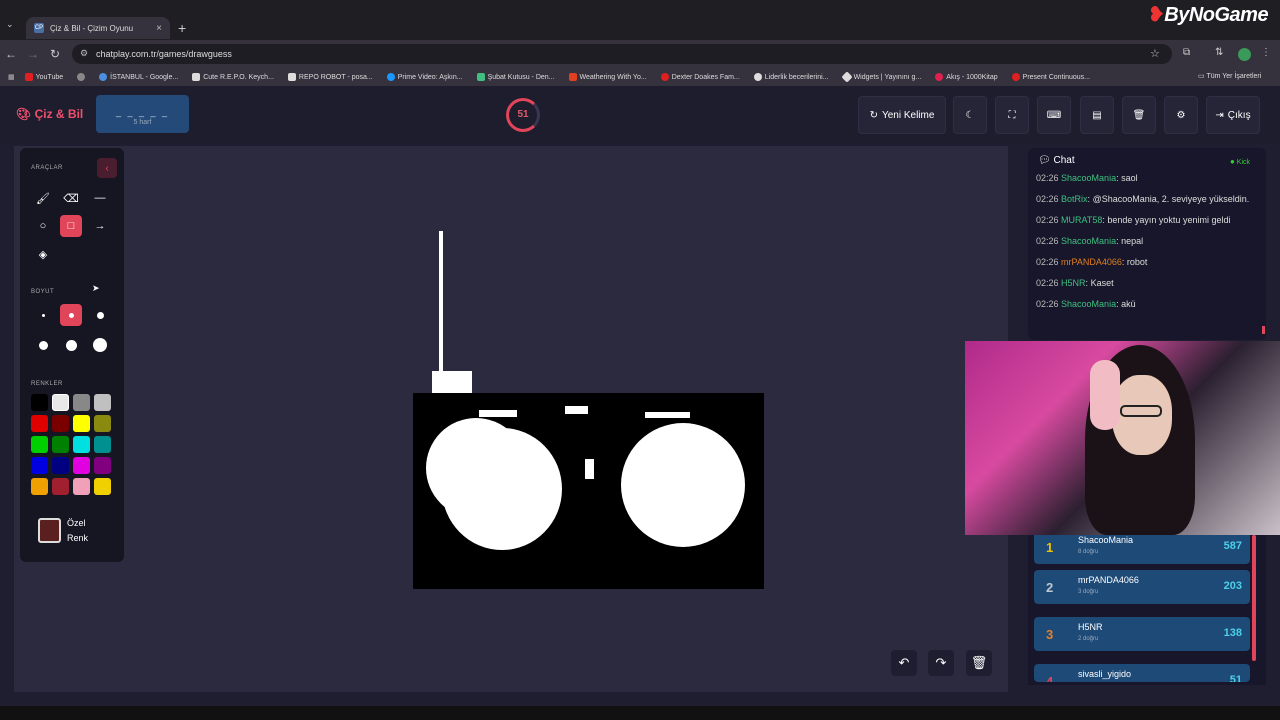  I want to click on reload-icon: ↻, so click(55, 54).